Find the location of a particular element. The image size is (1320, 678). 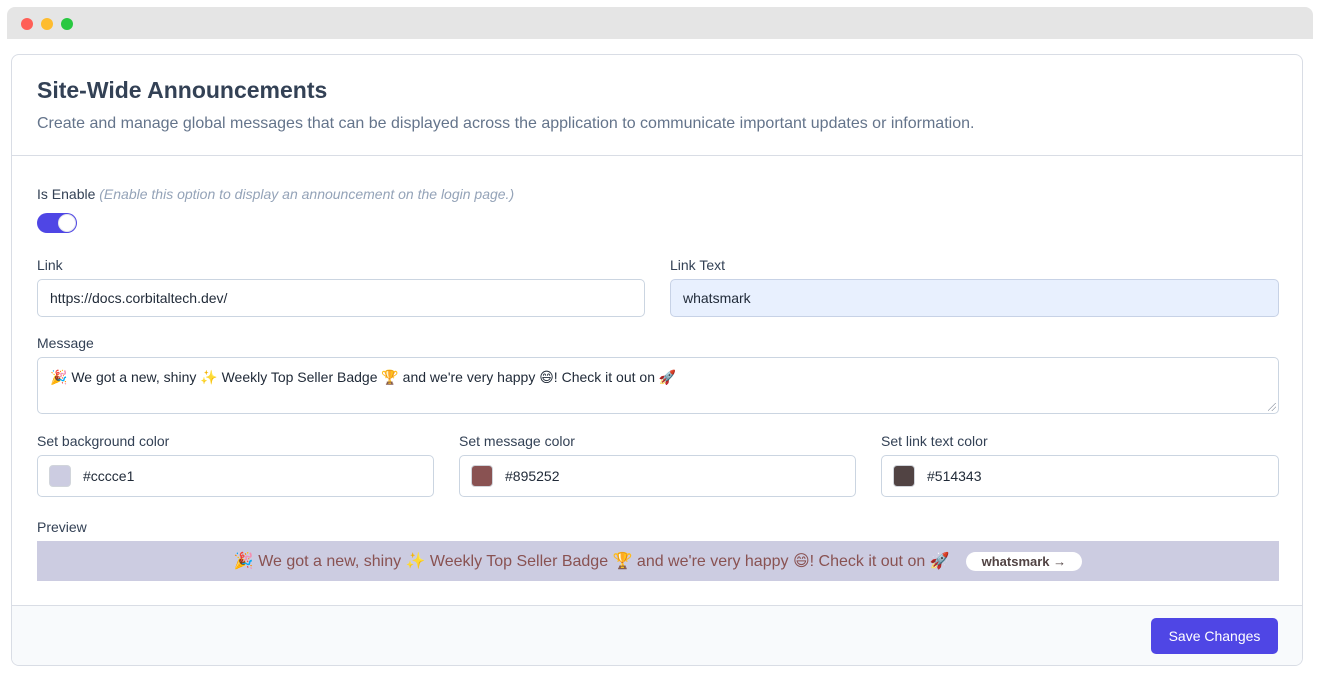

page-title: Site-Wide Announcements is located at coordinates (182, 90).